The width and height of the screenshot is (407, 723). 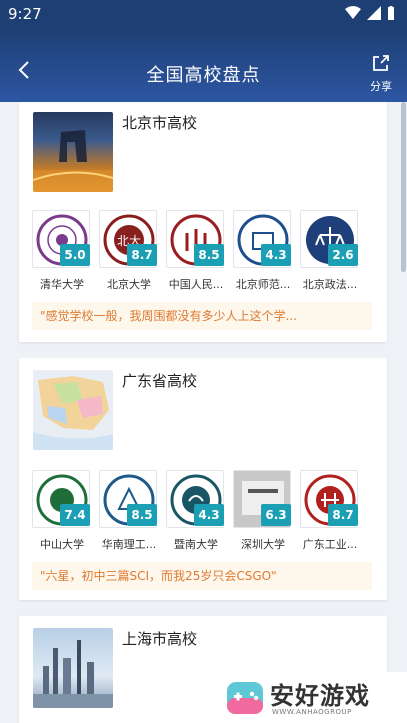 I want to click on share-label: 分享, so click(x=381, y=86).